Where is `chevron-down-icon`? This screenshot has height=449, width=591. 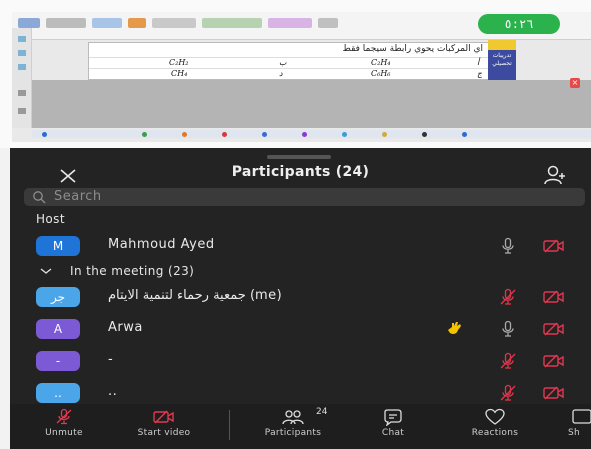
chevron-down-icon is located at coordinates (46, 271).